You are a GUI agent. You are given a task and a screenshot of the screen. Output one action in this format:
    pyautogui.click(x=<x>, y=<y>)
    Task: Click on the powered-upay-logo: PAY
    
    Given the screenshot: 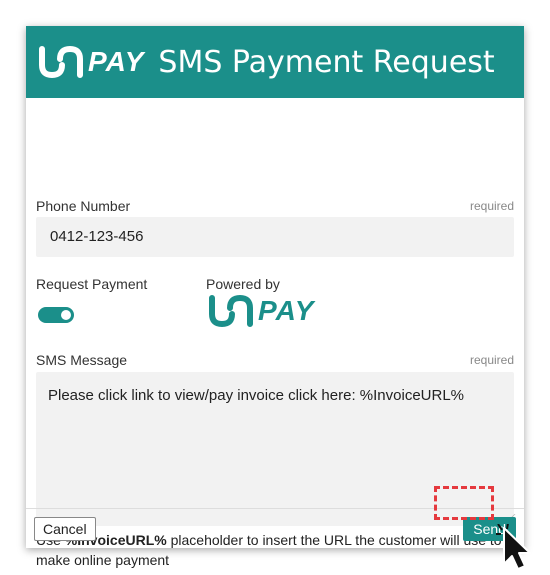 What is the action you would take?
    pyautogui.click(x=261, y=311)
    